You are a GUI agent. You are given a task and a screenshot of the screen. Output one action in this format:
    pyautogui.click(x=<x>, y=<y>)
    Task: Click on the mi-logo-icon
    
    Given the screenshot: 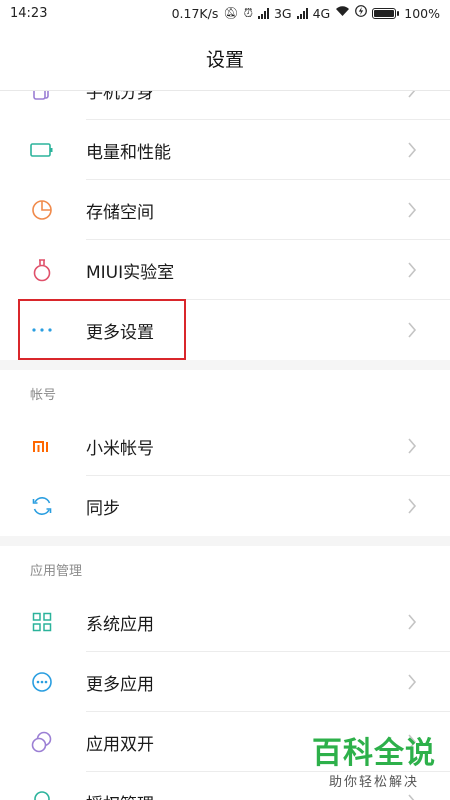 What is the action you would take?
    pyautogui.click(x=42, y=446)
    